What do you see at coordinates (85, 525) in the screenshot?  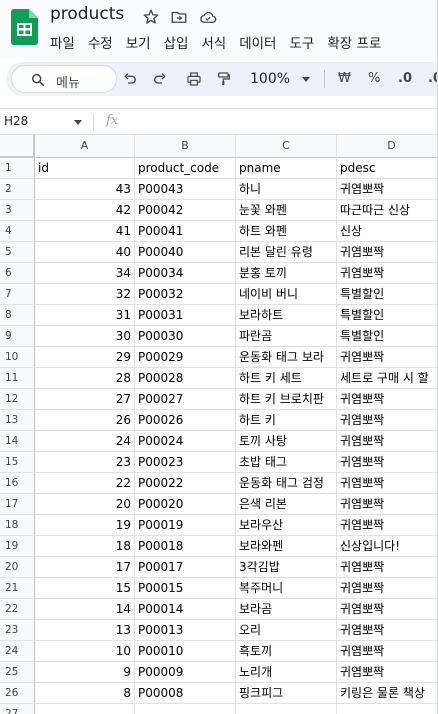 I see `table-cell: 19` at bounding box center [85, 525].